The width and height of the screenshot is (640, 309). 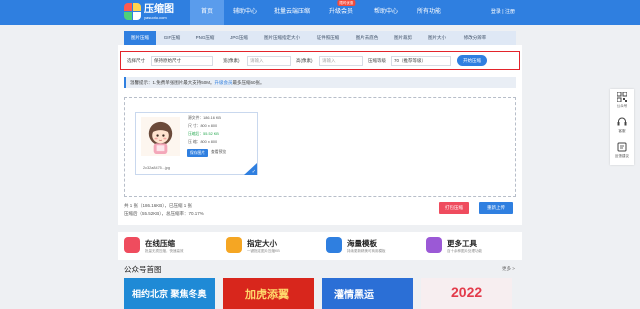 I want to click on section-title: 公众号首图, so click(x=143, y=269).